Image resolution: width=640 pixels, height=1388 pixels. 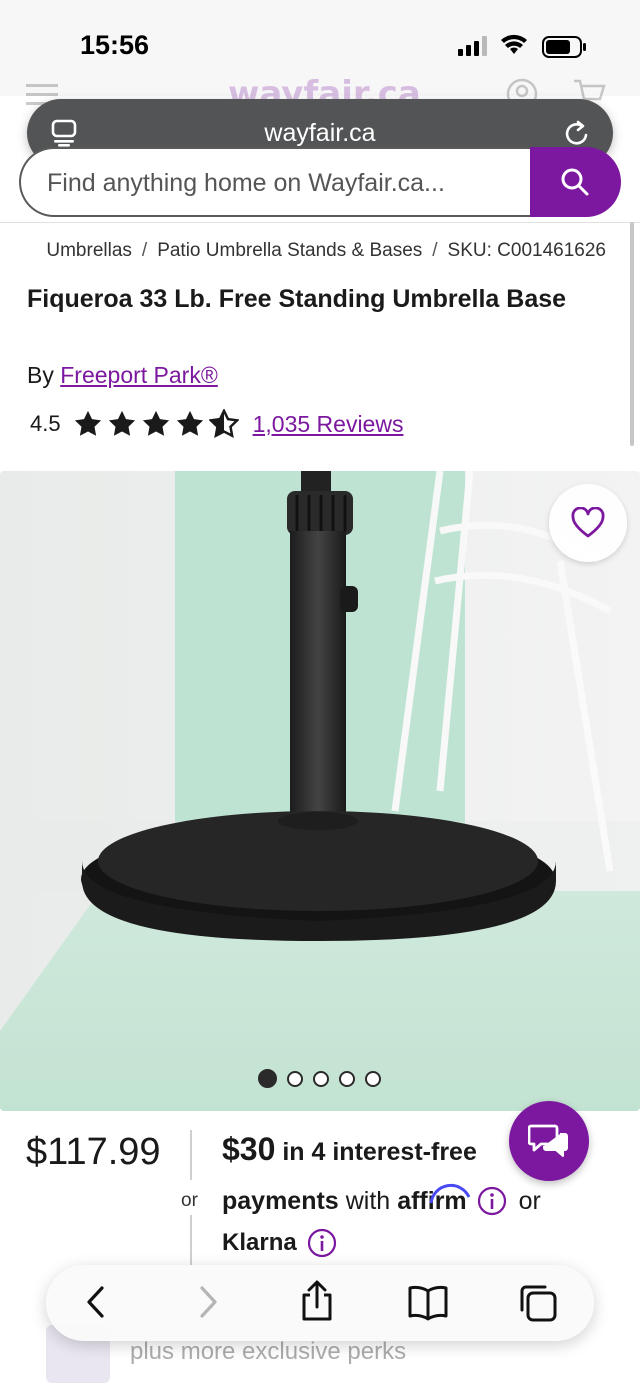 What do you see at coordinates (249, 1149) in the screenshot?
I see `installment-amount: $30` at bounding box center [249, 1149].